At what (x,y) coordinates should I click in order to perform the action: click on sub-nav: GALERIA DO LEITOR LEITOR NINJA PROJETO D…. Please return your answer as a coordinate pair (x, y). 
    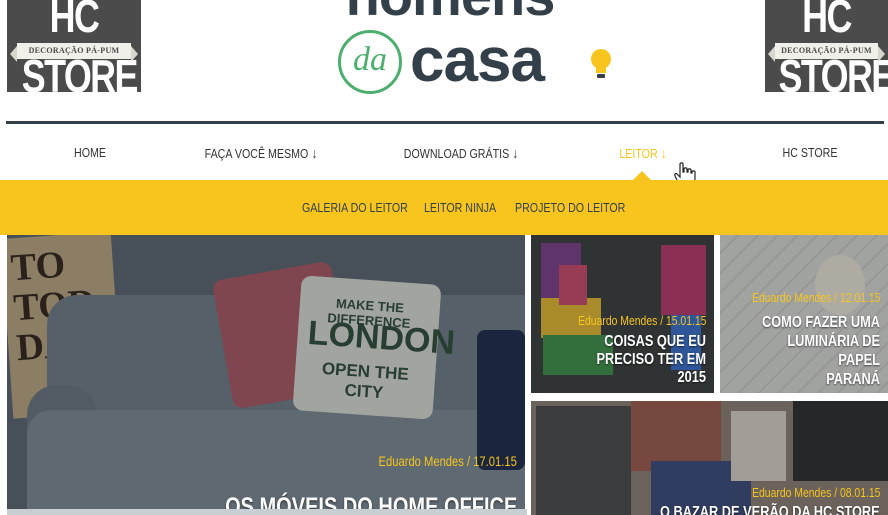
    Looking at the image, I should click on (444, 207).